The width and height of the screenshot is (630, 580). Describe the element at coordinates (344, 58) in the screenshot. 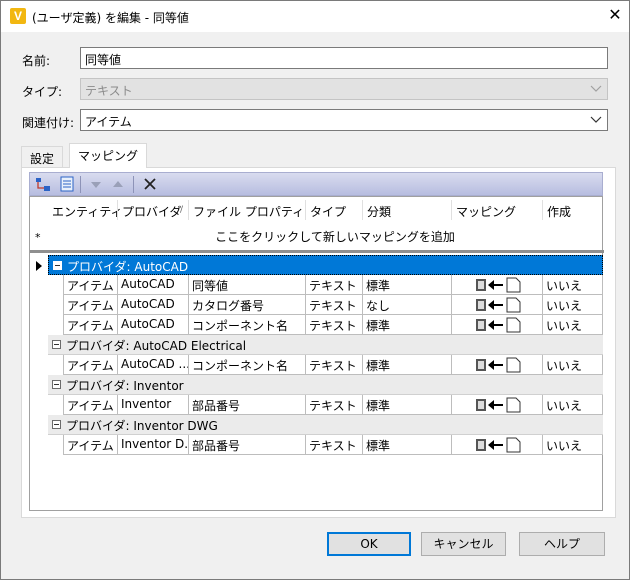

I see `name-field: 同等値` at that location.